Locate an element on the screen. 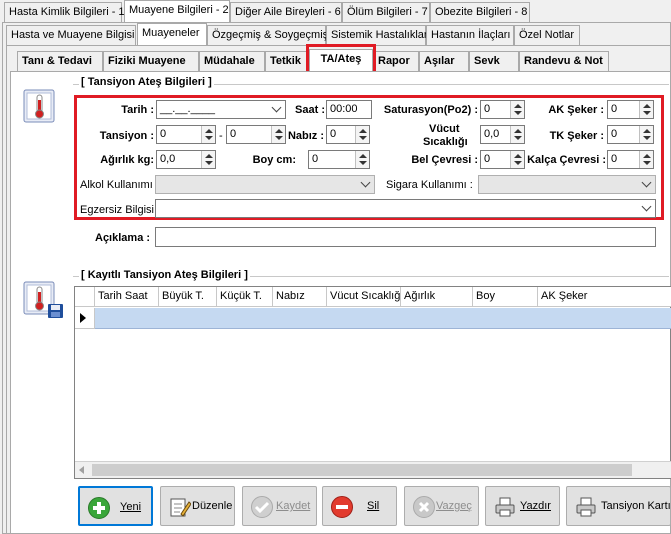 Image resolution: width=671 pixels, height=534 pixels. tansiyon-label: Tansiyon : is located at coordinates (126, 136).